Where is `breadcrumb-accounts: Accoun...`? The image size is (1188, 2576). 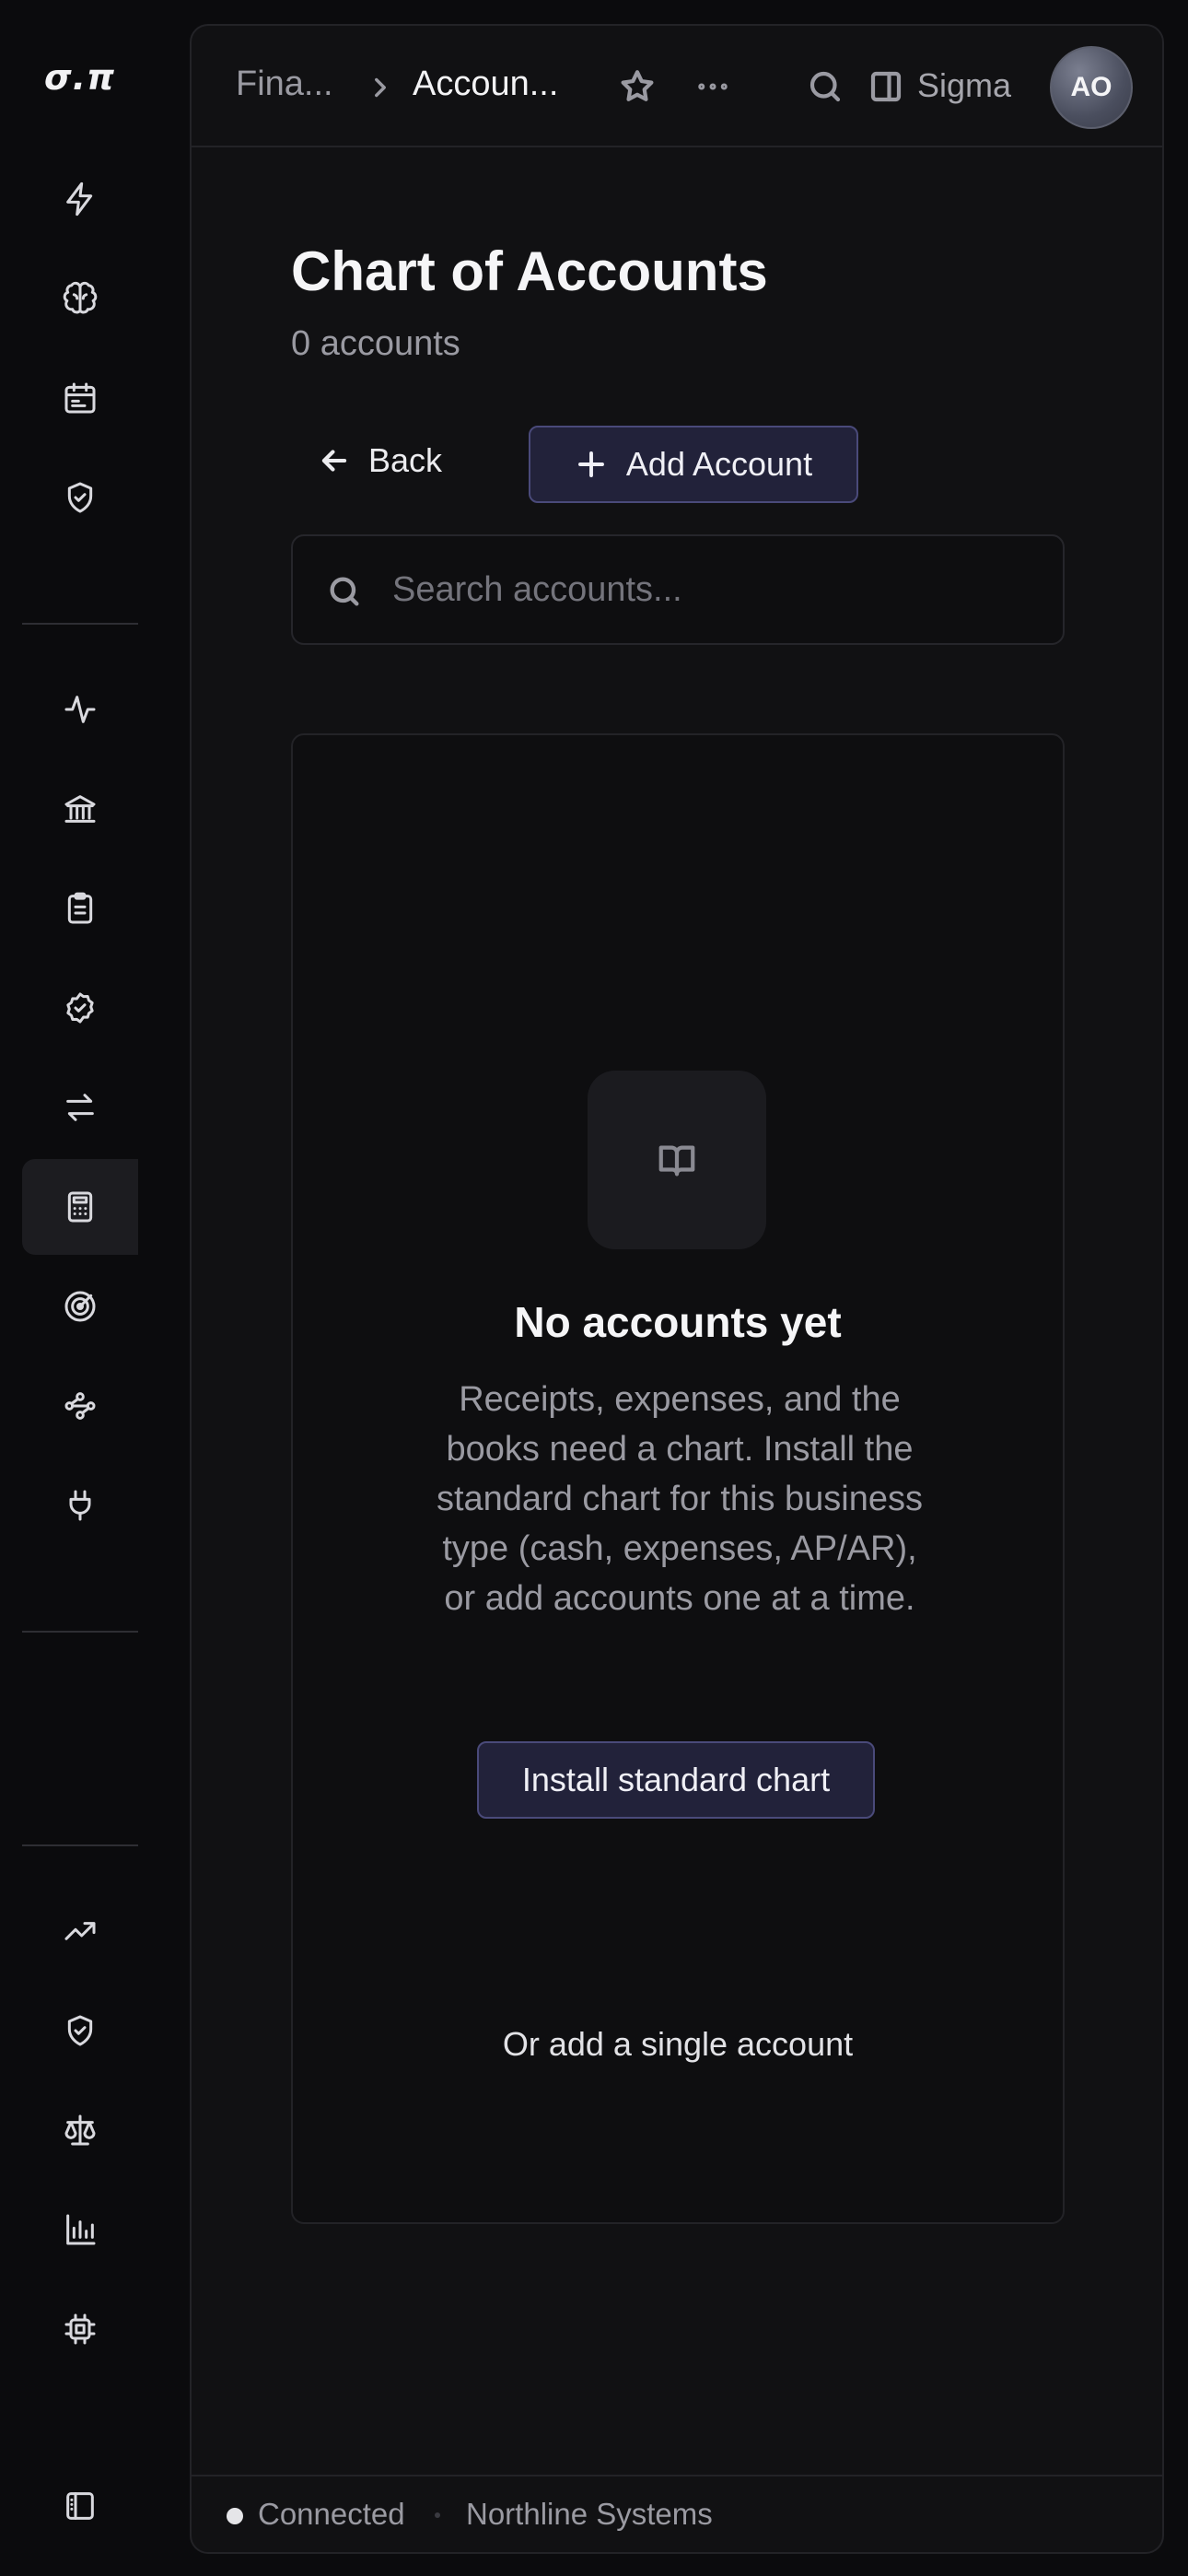
breadcrumb-accounts: Accoun... is located at coordinates (485, 84).